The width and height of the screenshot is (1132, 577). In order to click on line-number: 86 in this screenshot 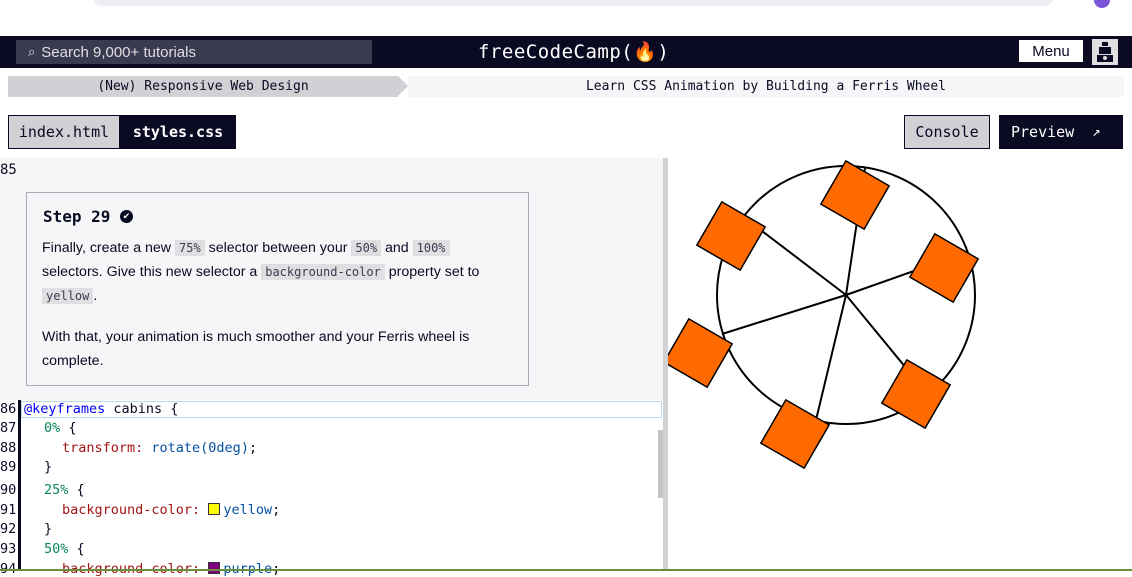, I will do `click(8, 409)`.